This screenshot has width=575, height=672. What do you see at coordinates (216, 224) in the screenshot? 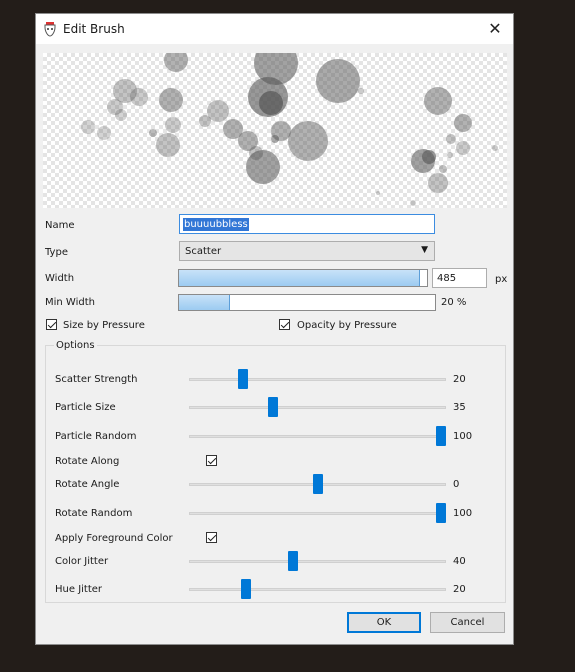
I see `name-input-value: buuuubbless` at bounding box center [216, 224].